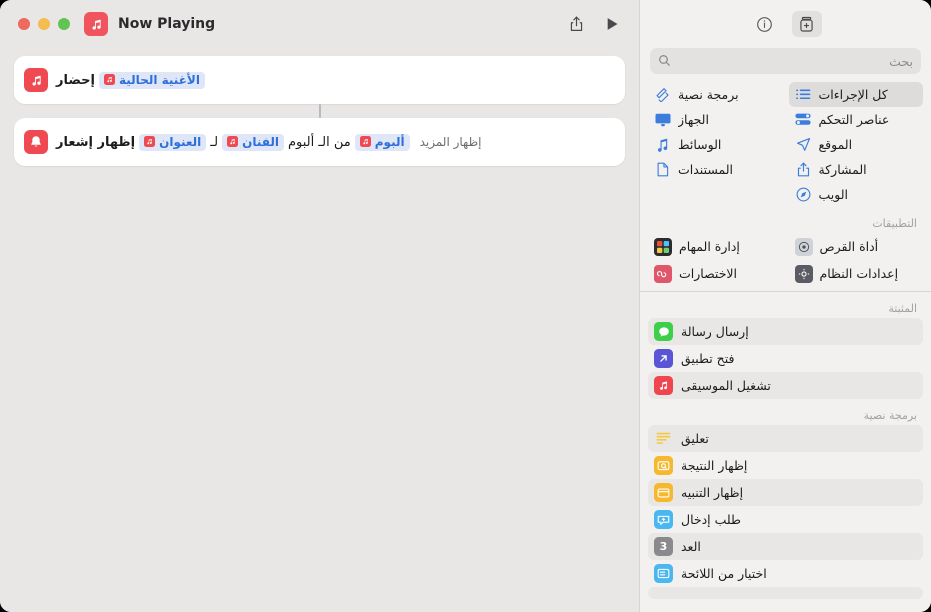 The height and width of the screenshot is (612, 931). What do you see at coordinates (319, 80) in the screenshot?
I see `action-card: إحضار الأغنية الحالية` at bounding box center [319, 80].